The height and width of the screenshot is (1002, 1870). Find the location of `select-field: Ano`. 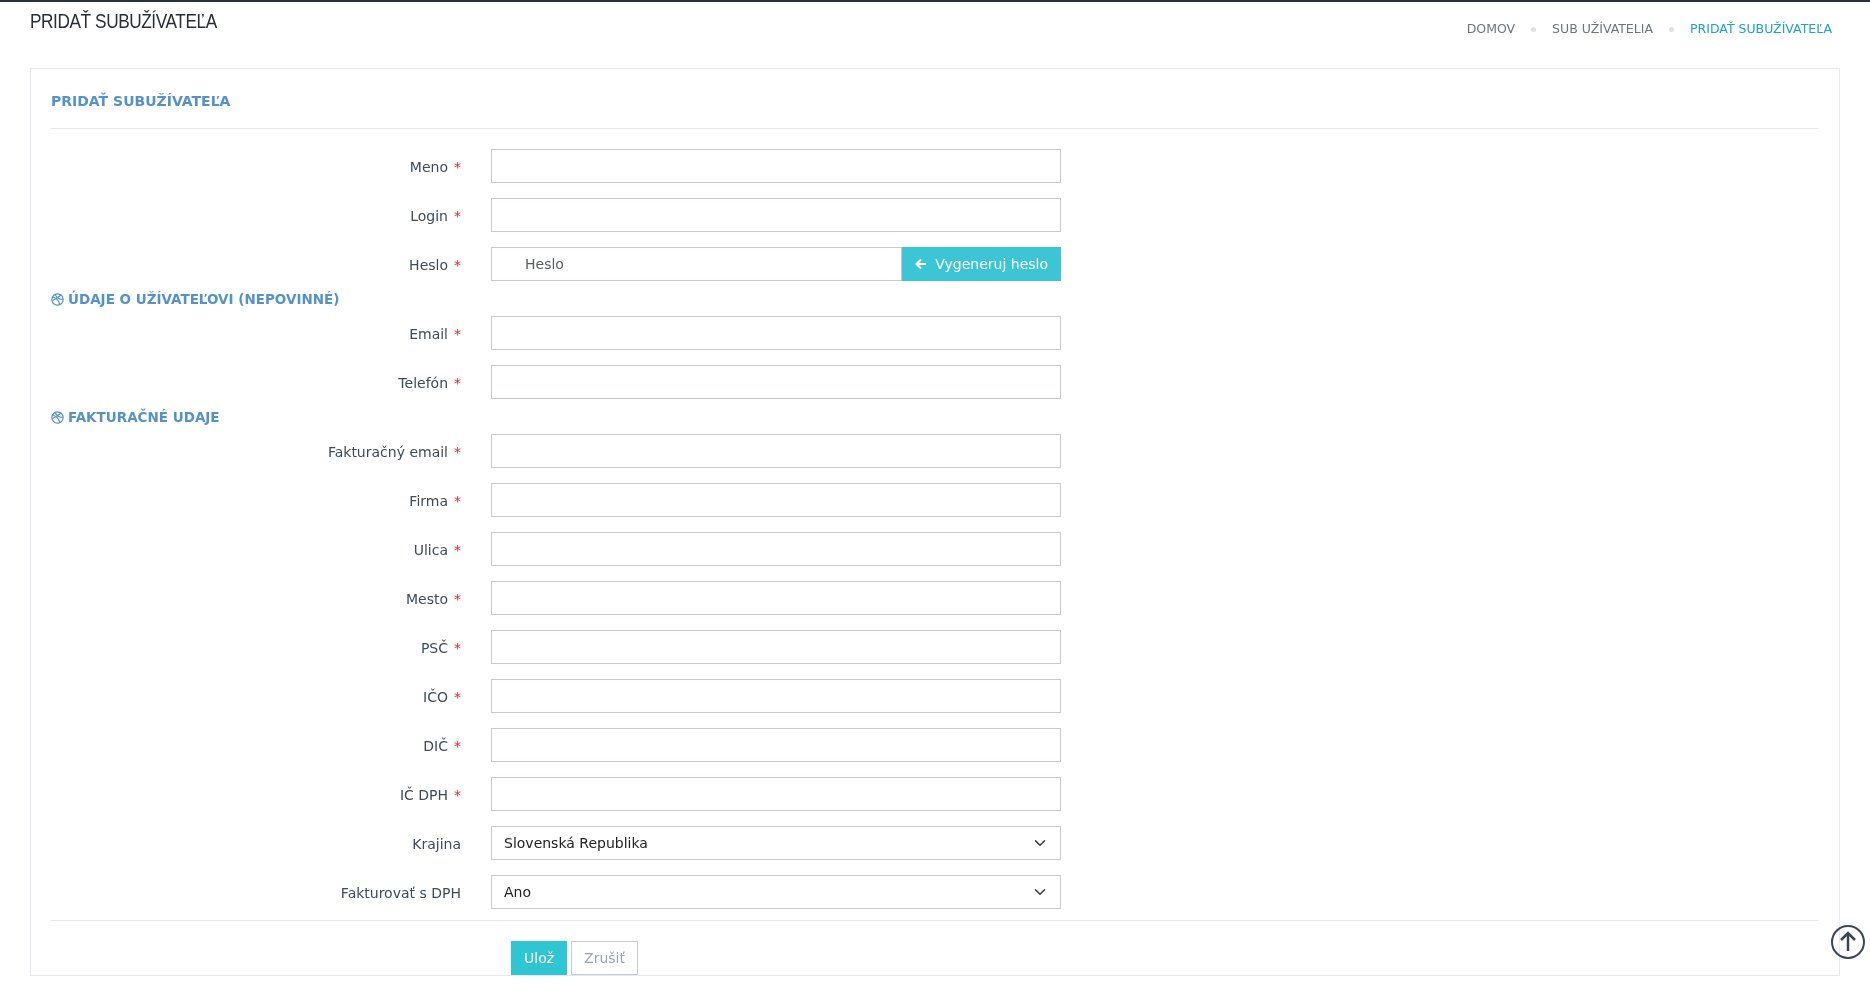

select-field: Ano is located at coordinates (776, 892).